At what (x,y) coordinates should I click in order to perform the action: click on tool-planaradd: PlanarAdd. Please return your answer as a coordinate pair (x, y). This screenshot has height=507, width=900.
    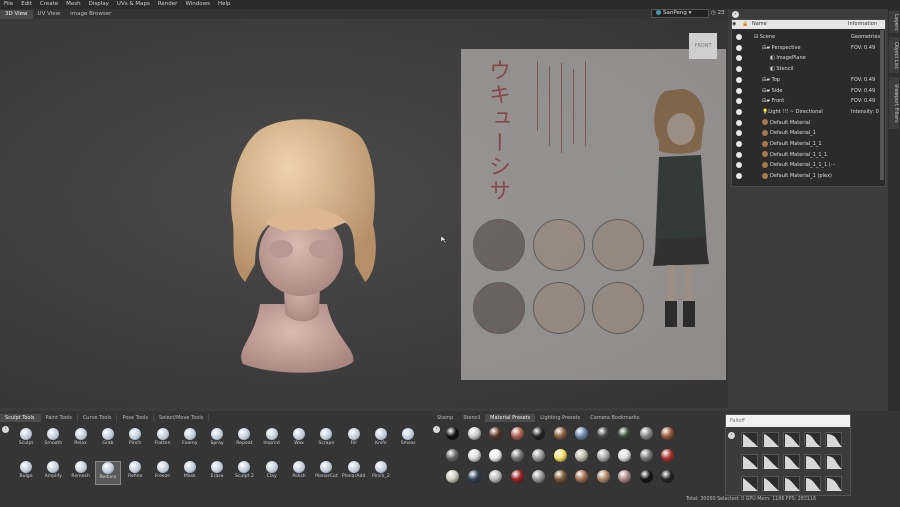
    Looking at the image, I should click on (354, 473).